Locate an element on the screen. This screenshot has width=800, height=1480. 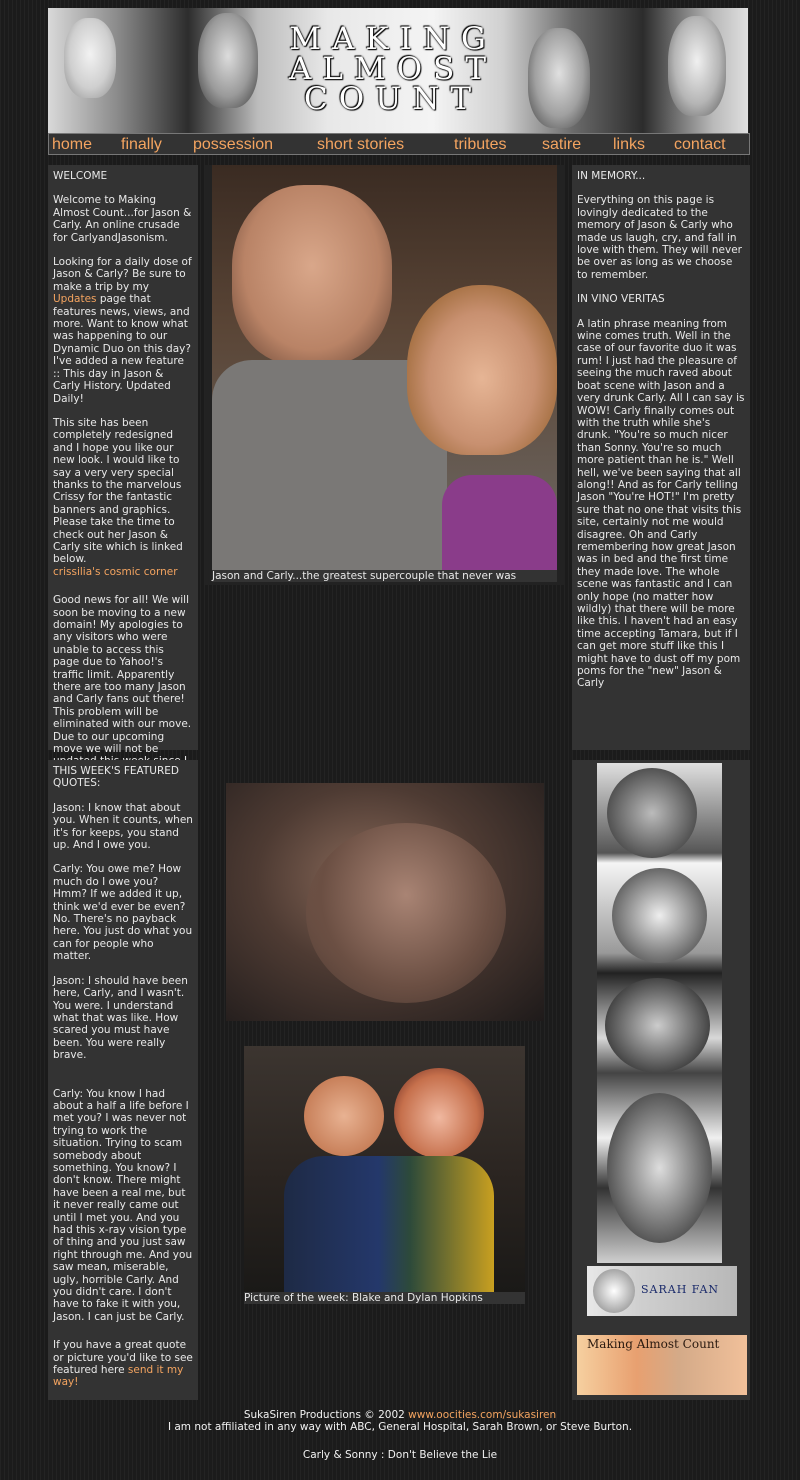
site-title: MAKING ALMOST COUNT is located at coordinates (393, 69).